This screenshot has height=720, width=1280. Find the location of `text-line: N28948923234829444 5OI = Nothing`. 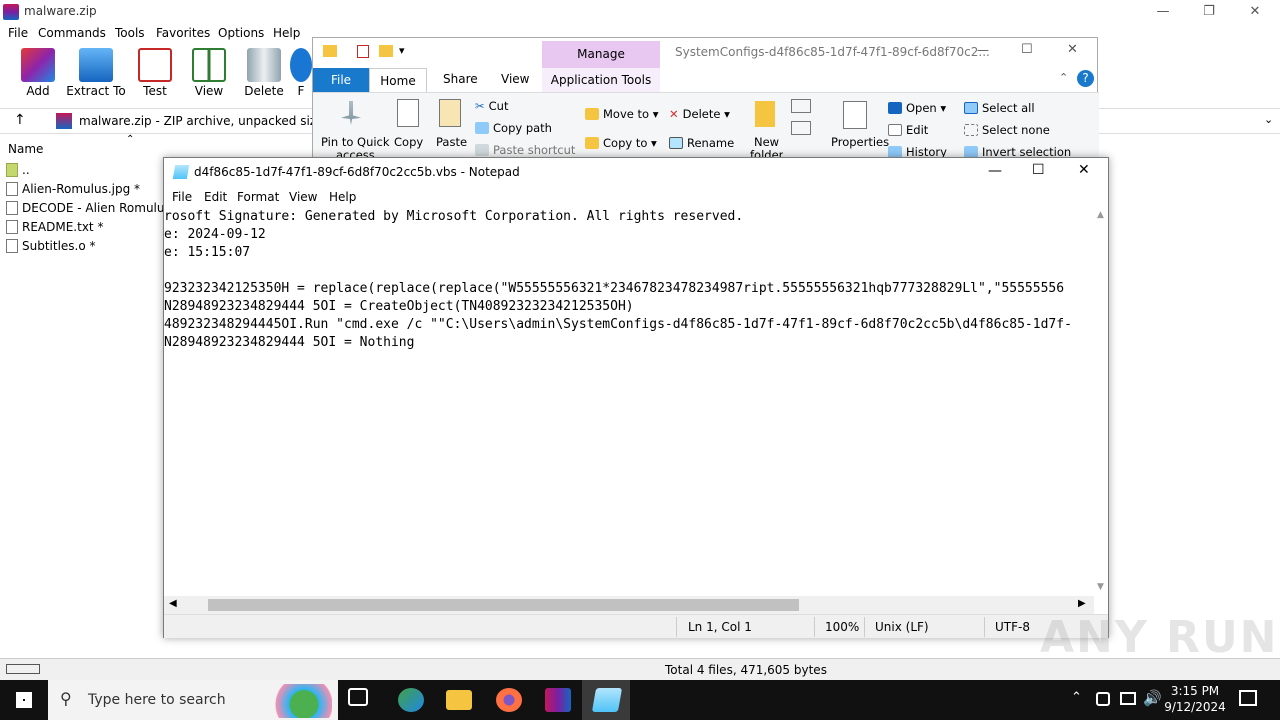

text-line: N28948923234829444 5OI = Nothing is located at coordinates (289, 342).